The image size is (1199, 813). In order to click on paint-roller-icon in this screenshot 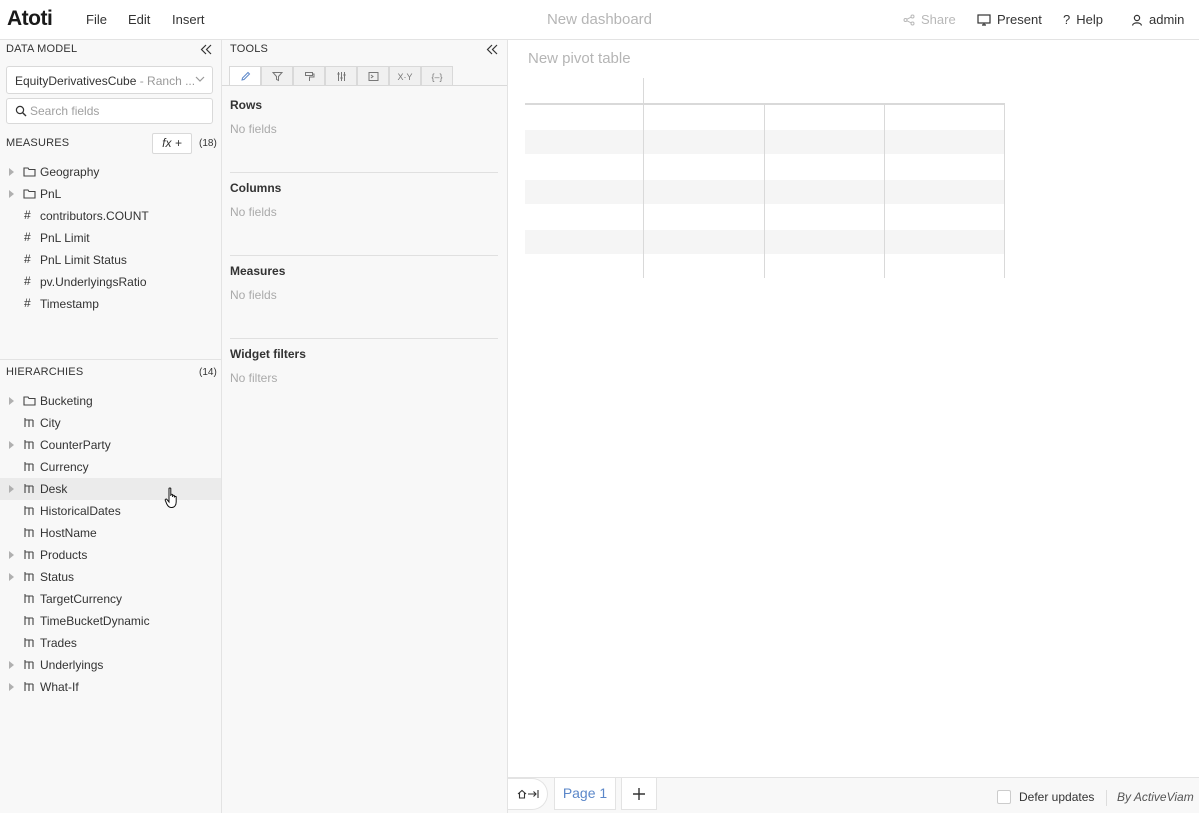, I will do `click(309, 76)`.